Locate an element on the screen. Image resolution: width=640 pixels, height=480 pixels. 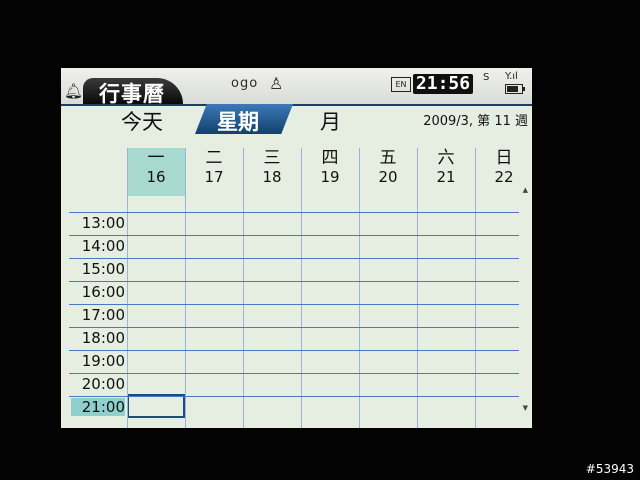
weekday-header: 一 16 is located at coordinates (156, 172).